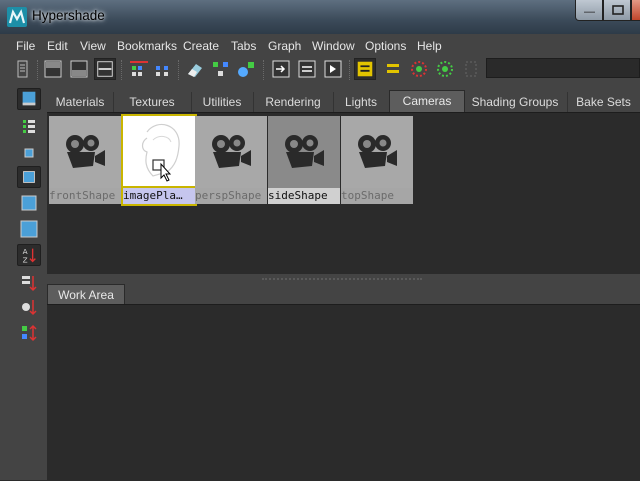 The width and height of the screenshot is (640, 481). I want to click on tab-bake-sets: Bake Sets, so click(603, 102).